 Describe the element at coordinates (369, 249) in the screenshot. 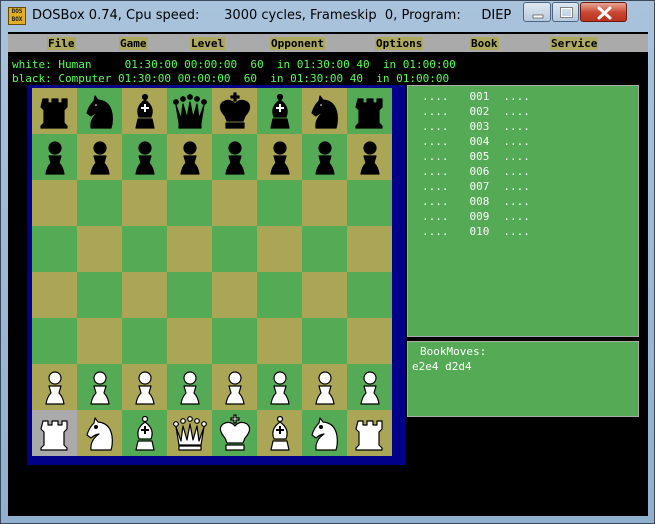

I see `square-h5` at that location.